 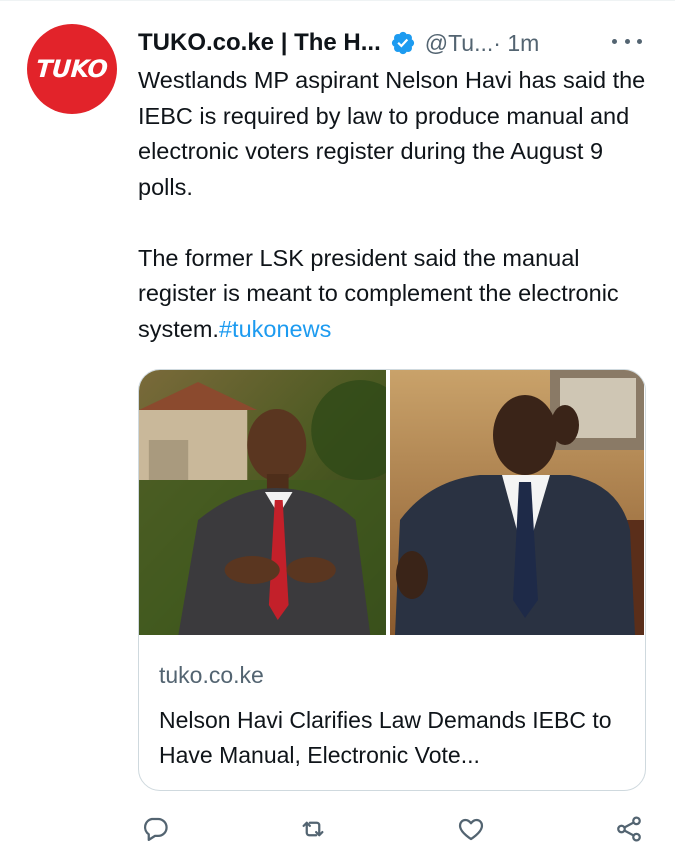 I want to click on tweet-header: TUKO.co.ke | The H... @Tu... · 1m, so click(x=398, y=43).